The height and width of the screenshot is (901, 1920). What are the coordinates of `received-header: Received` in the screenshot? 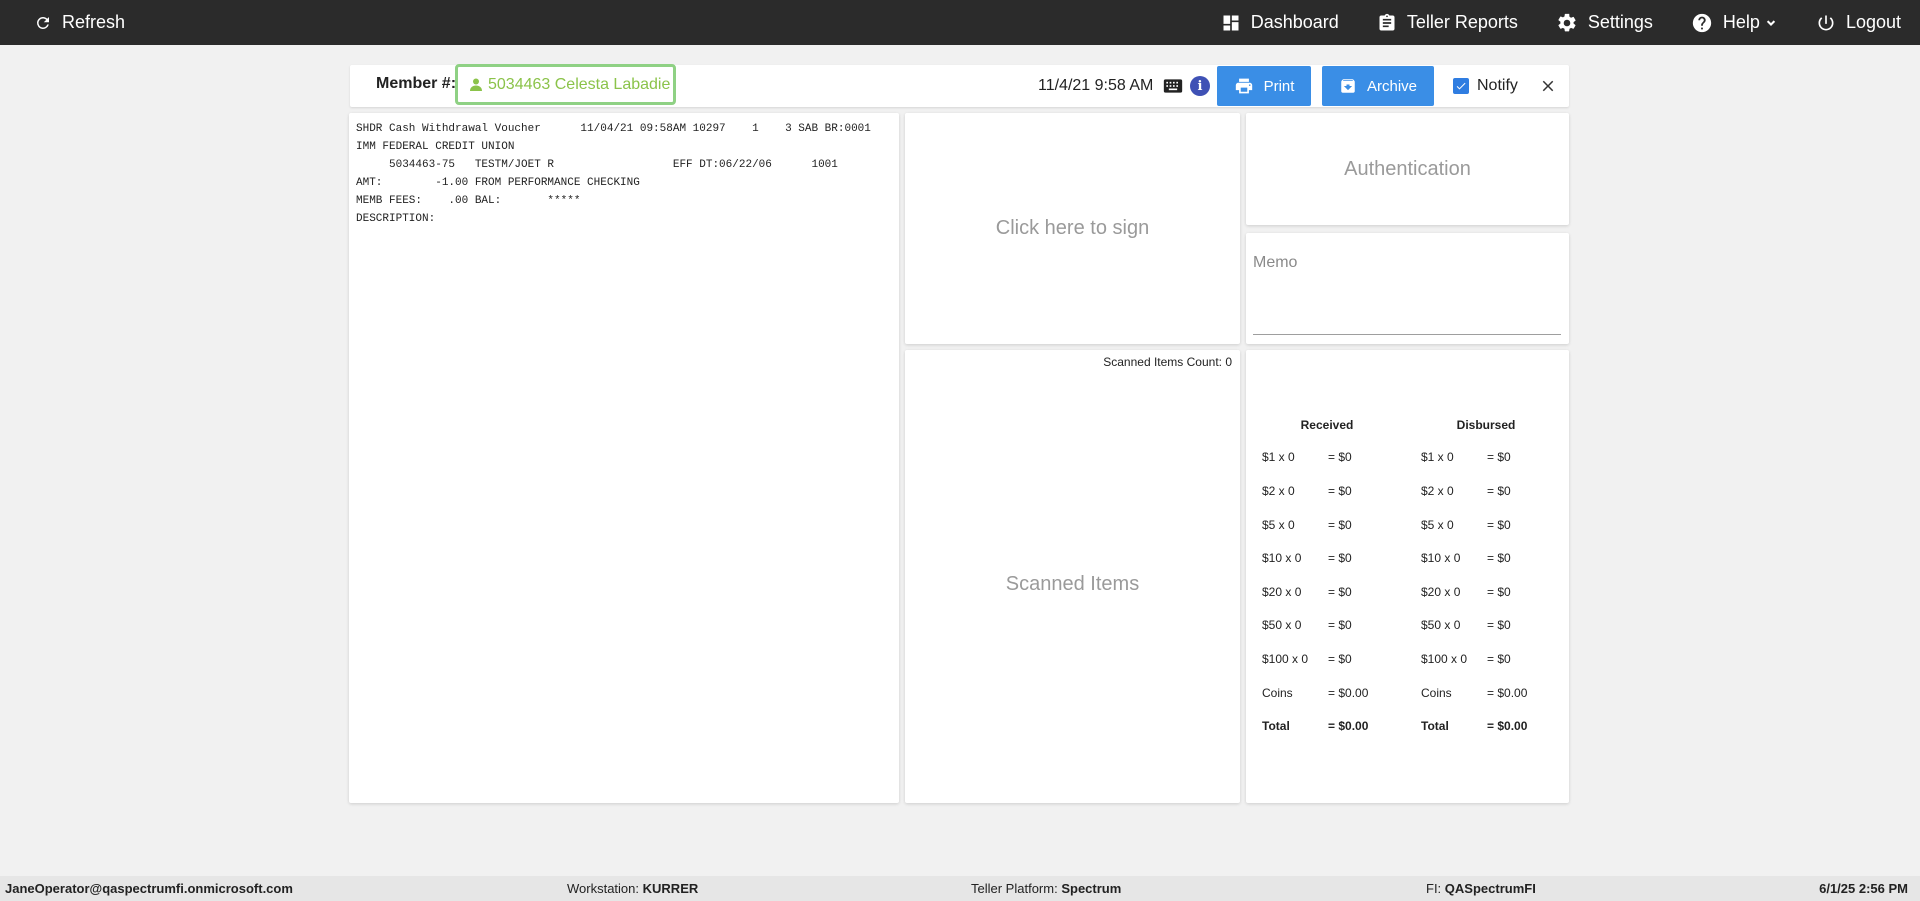 It's located at (1327, 425).